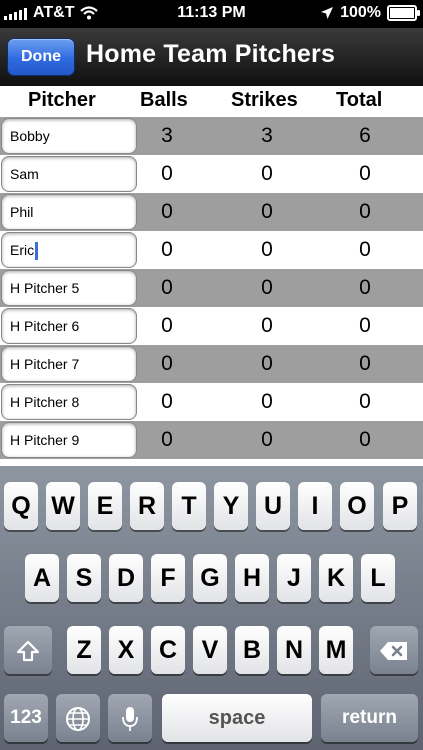 The width and height of the screenshot is (423, 750). What do you see at coordinates (327, 13) in the screenshot?
I see `location-arrow-icon` at bounding box center [327, 13].